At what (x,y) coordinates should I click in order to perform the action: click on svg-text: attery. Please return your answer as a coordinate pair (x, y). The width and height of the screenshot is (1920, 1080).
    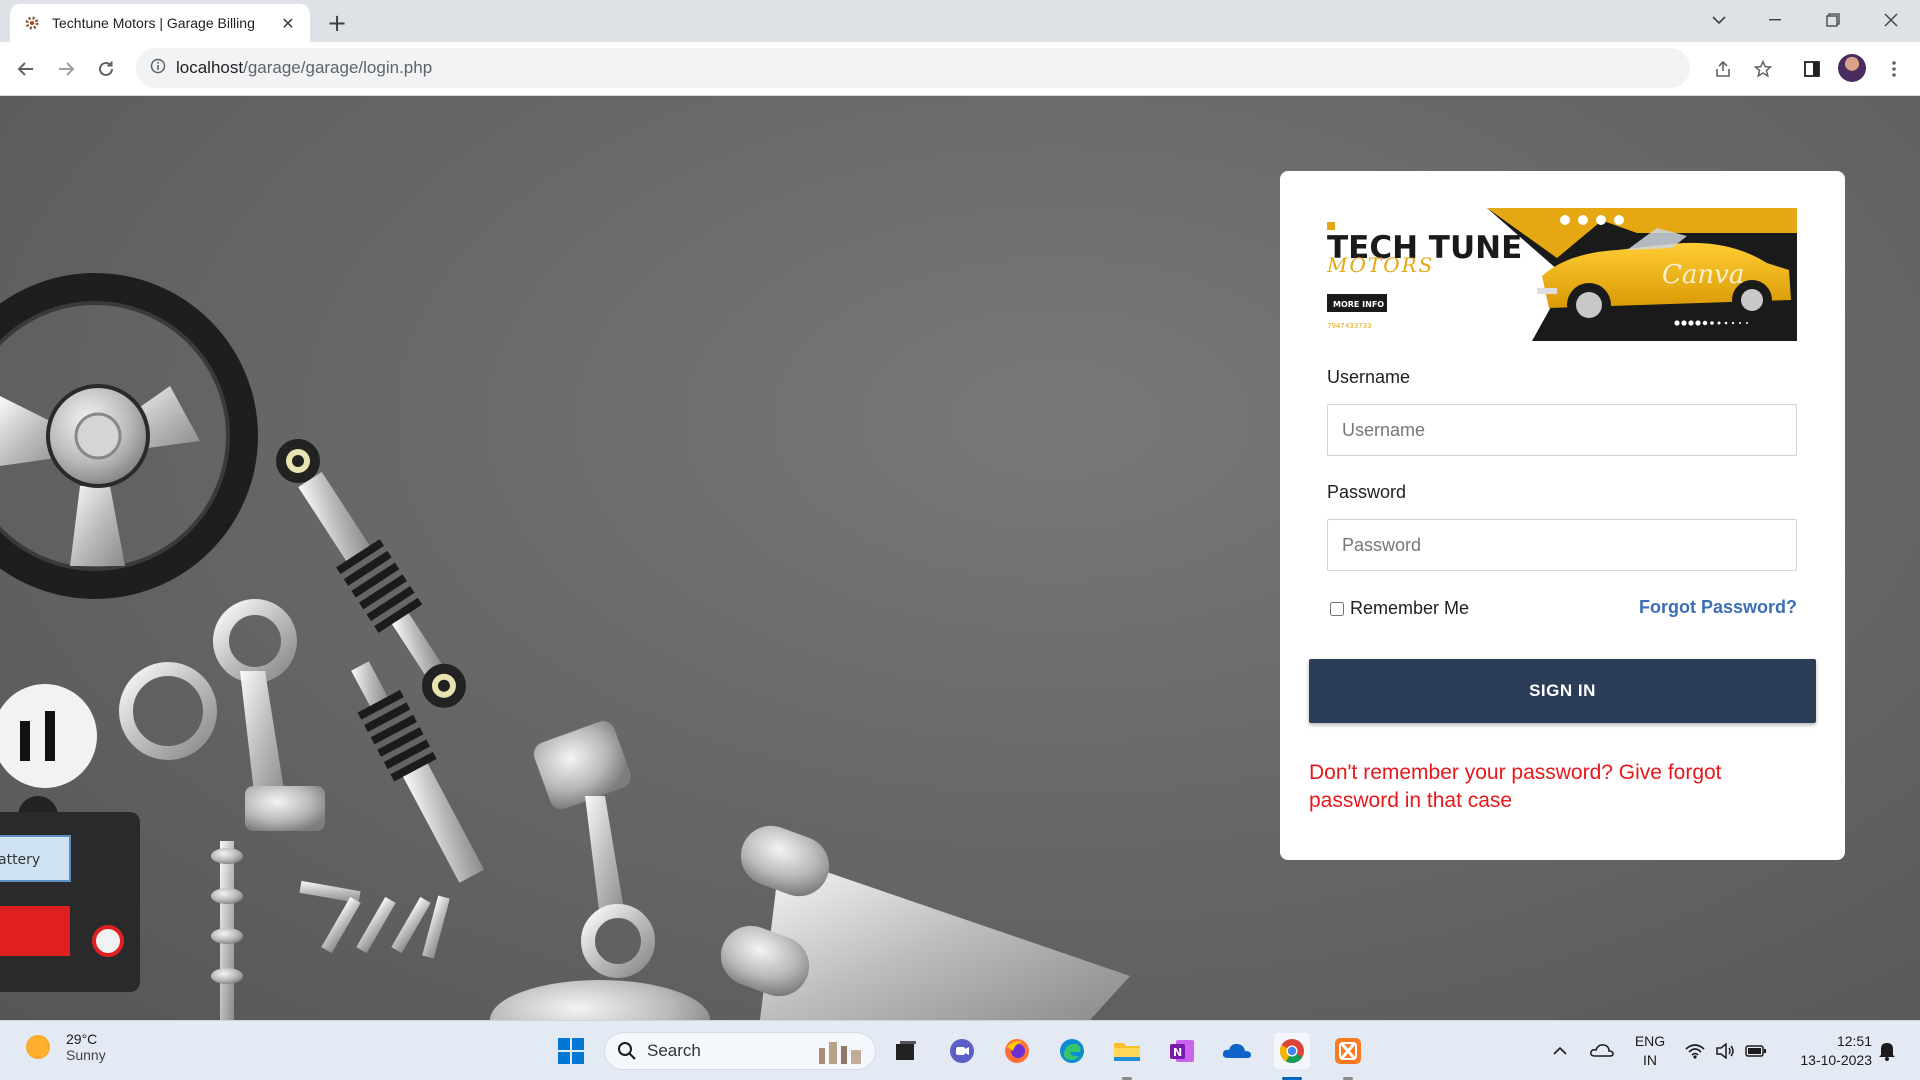
    Looking at the image, I should click on (20, 860).